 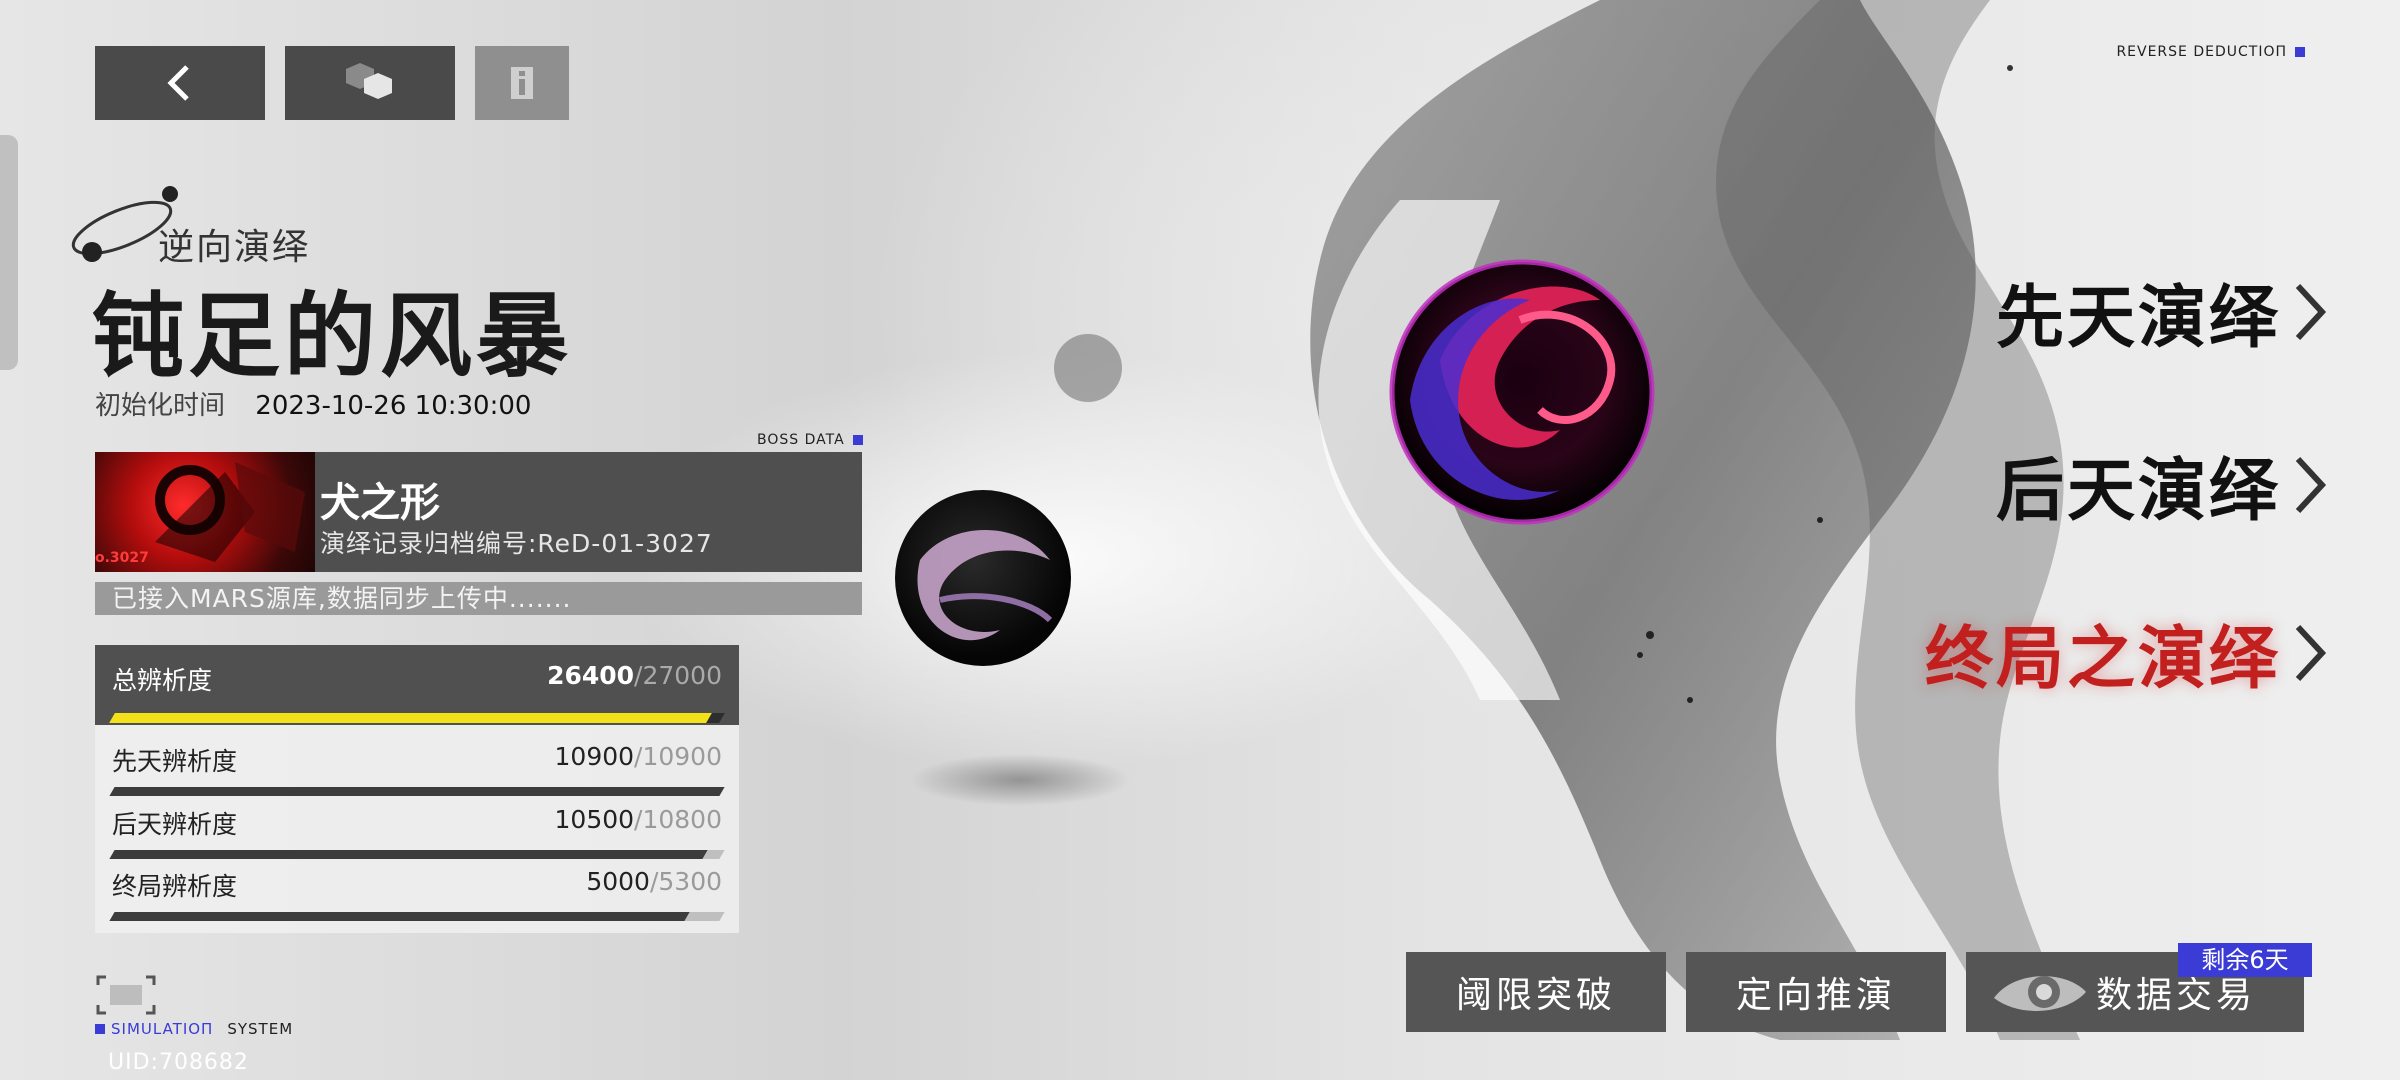 What do you see at coordinates (801, 440) in the screenshot?
I see `boss-data-label: BOSS DATA` at bounding box center [801, 440].